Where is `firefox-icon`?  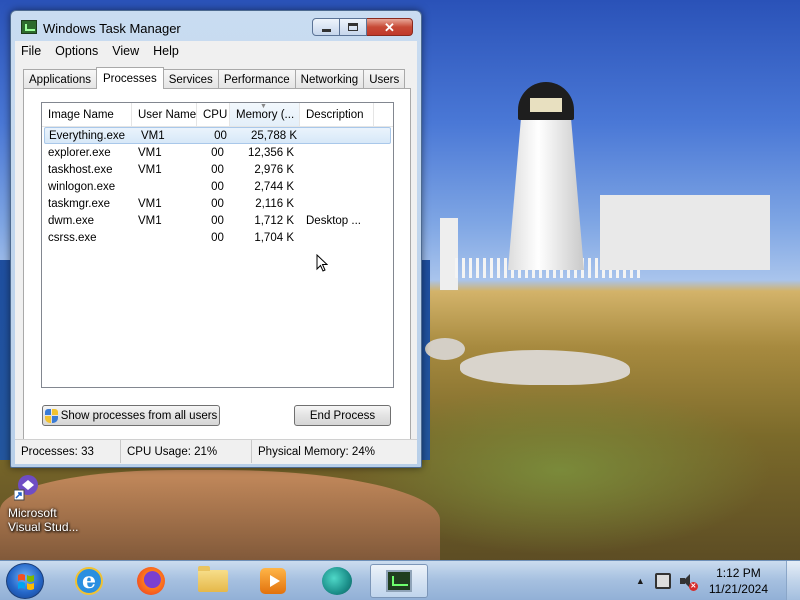 firefox-icon is located at coordinates (151, 581).